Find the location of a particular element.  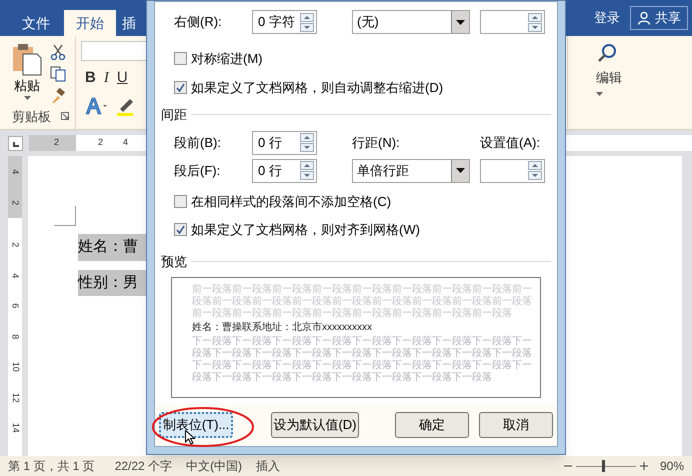

ruler-number: 6 is located at coordinates (16, 305).